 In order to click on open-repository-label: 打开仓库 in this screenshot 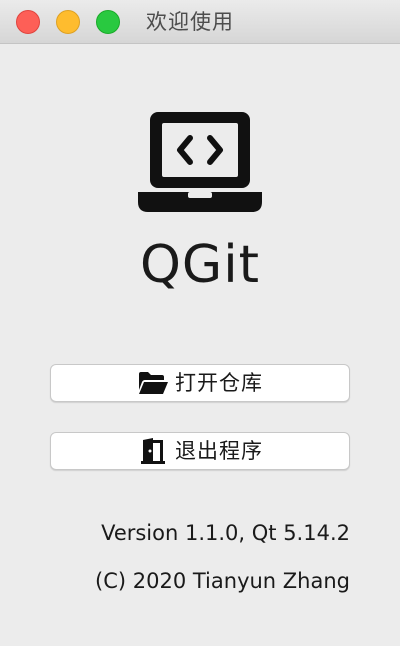, I will do `click(219, 383)`.